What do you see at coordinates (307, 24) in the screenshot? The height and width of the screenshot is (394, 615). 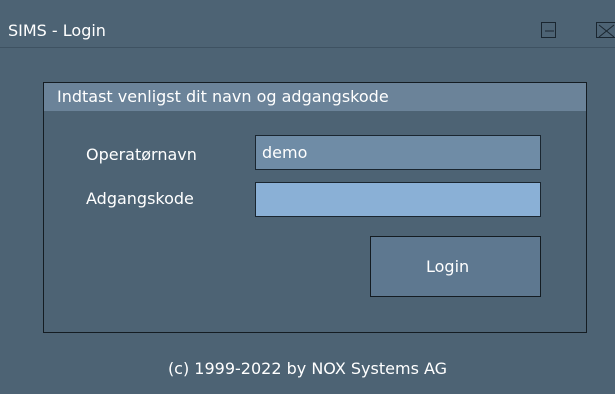 I see `title-bar: SIMS - Login` at bounding box center [307, 24].